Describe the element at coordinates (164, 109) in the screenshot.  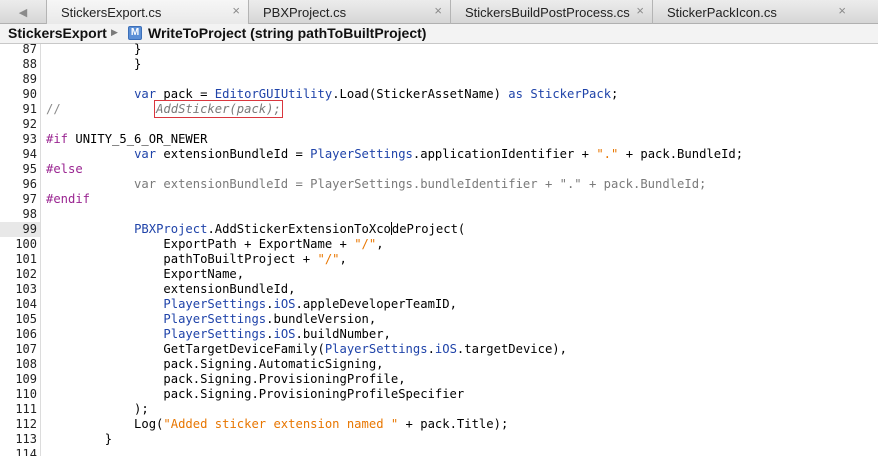
I see `code-text: // AddSticker(pack);` at that location.